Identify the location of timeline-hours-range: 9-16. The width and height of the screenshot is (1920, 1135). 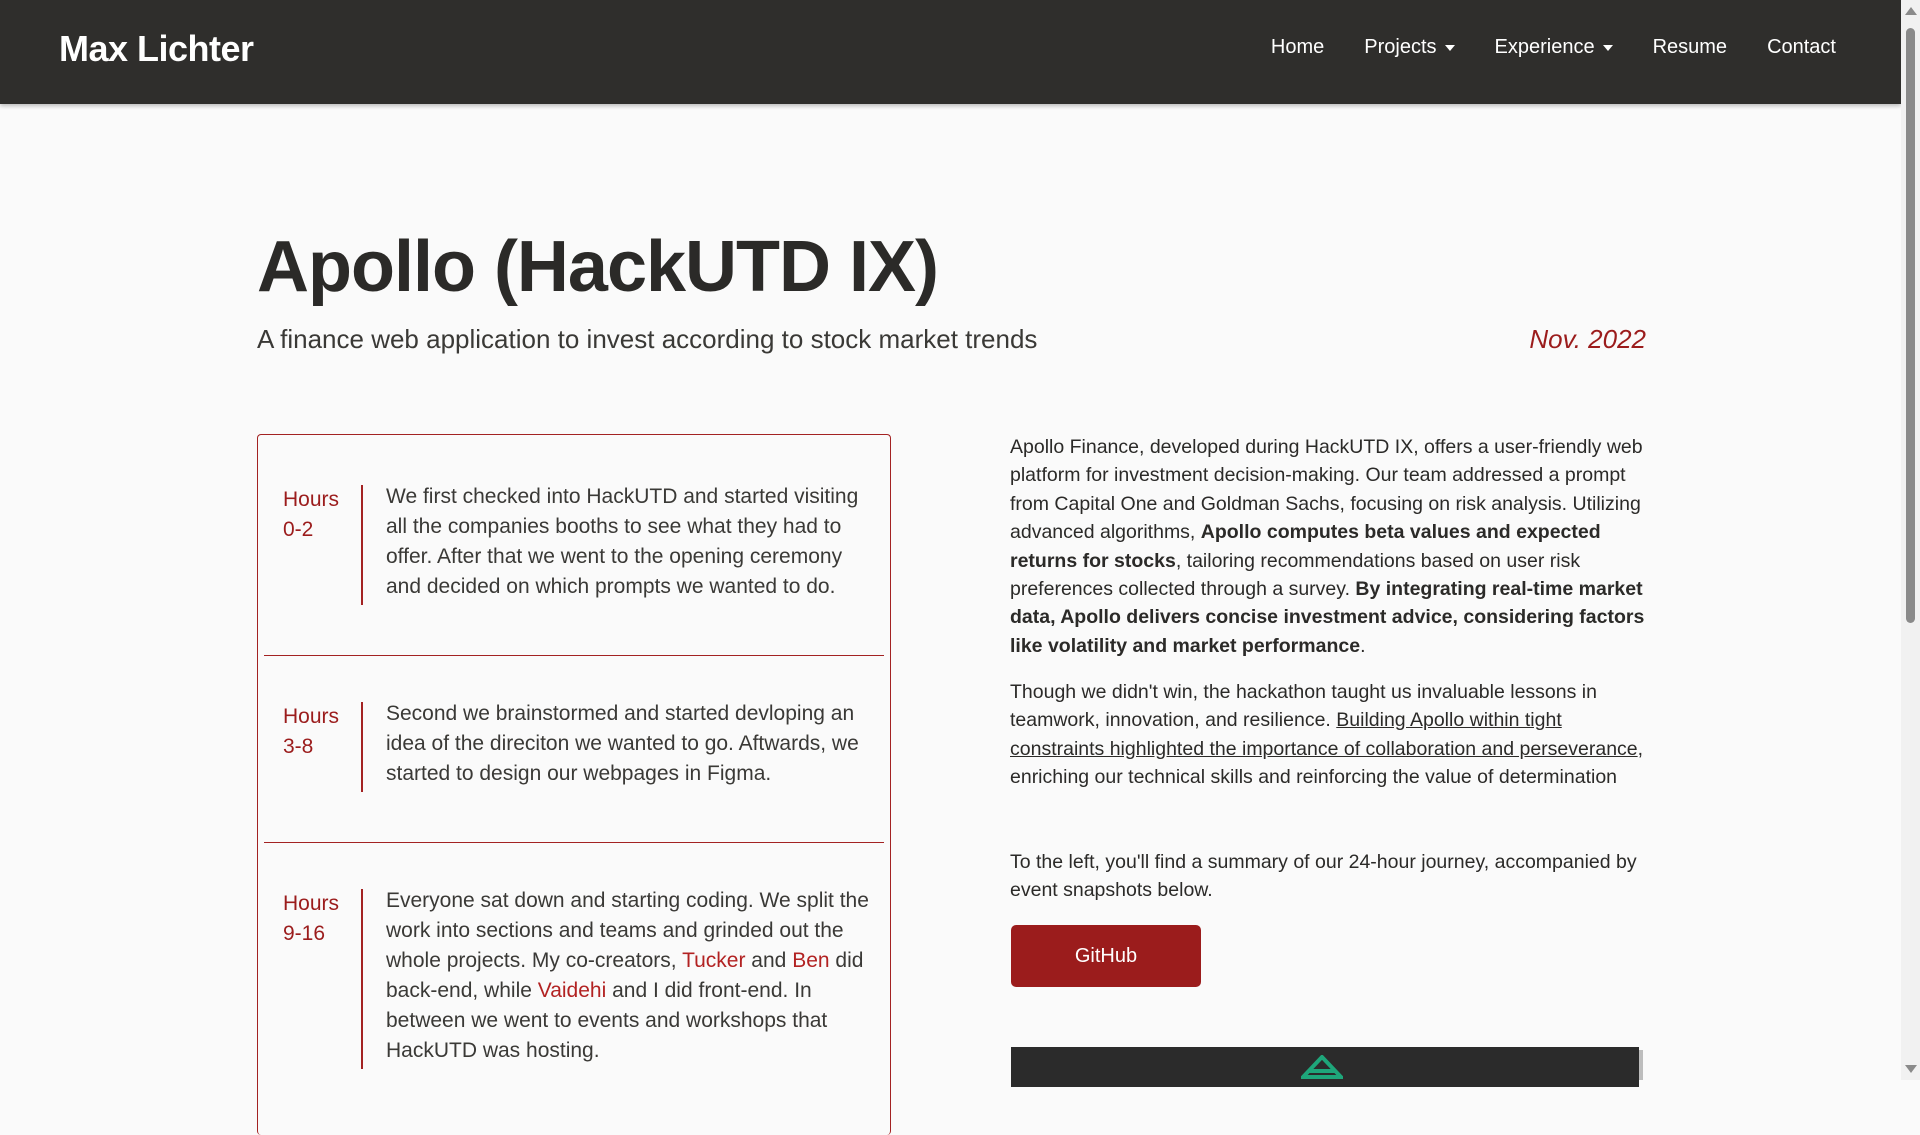
(304, 933).